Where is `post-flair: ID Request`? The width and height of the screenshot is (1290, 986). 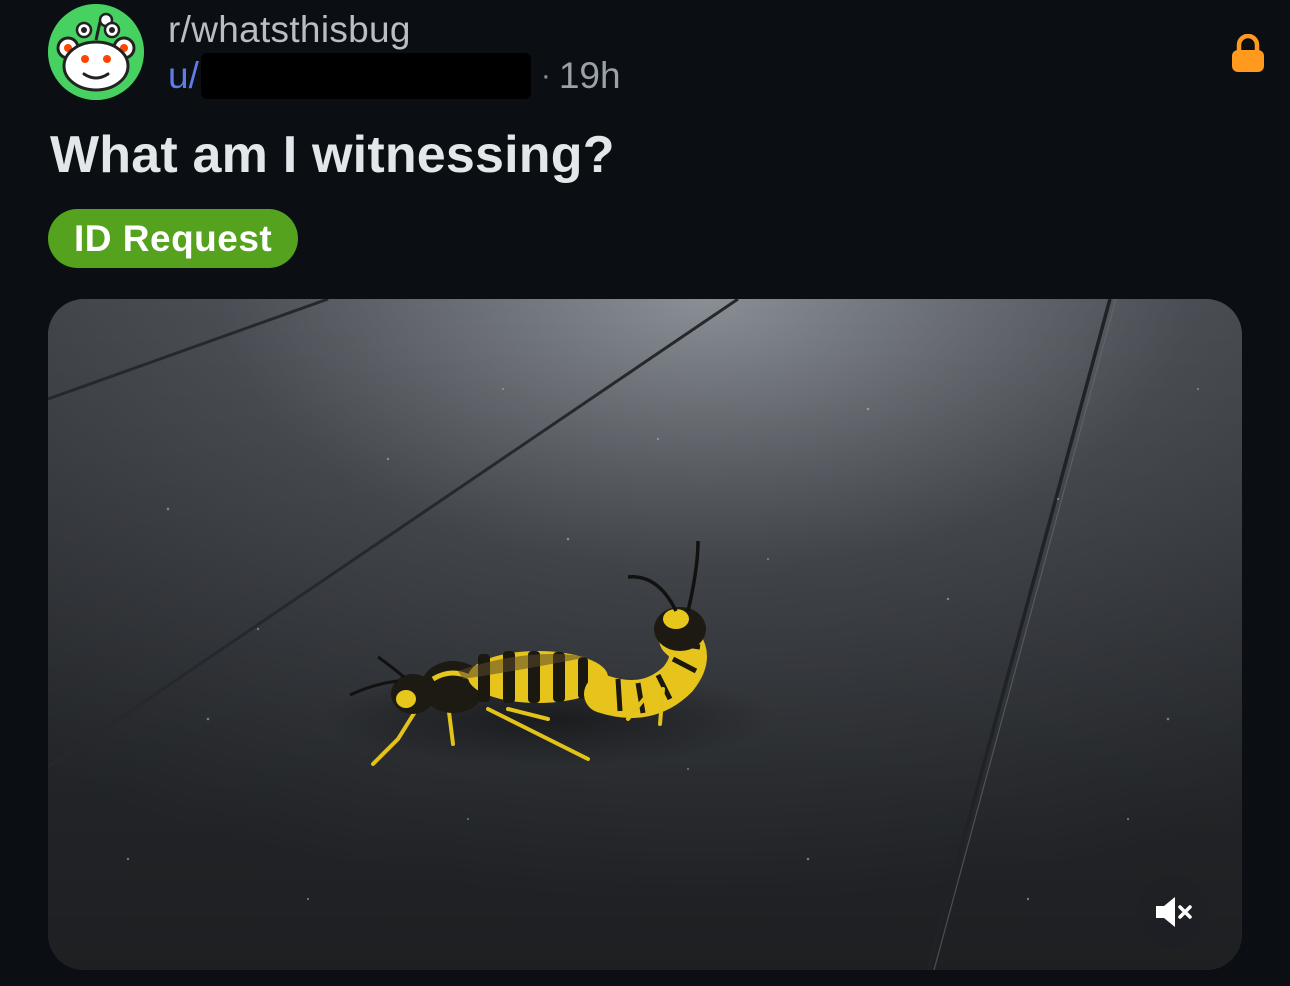
post-flair: ID Request is located at coordinates (173, 238).